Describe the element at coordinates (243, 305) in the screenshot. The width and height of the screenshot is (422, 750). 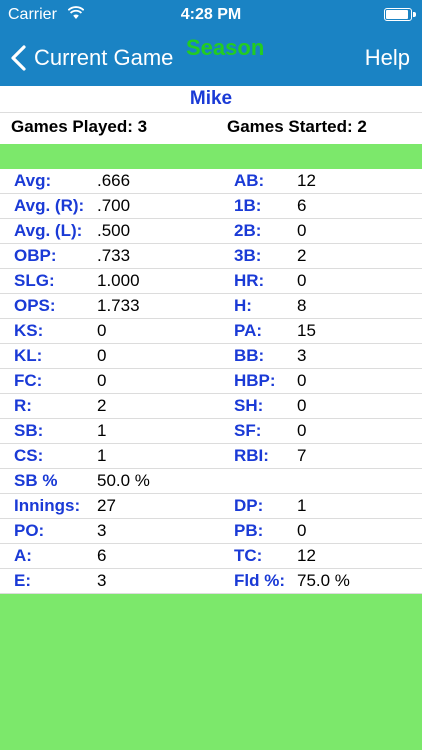
I see `stat-label: H:` at that location.